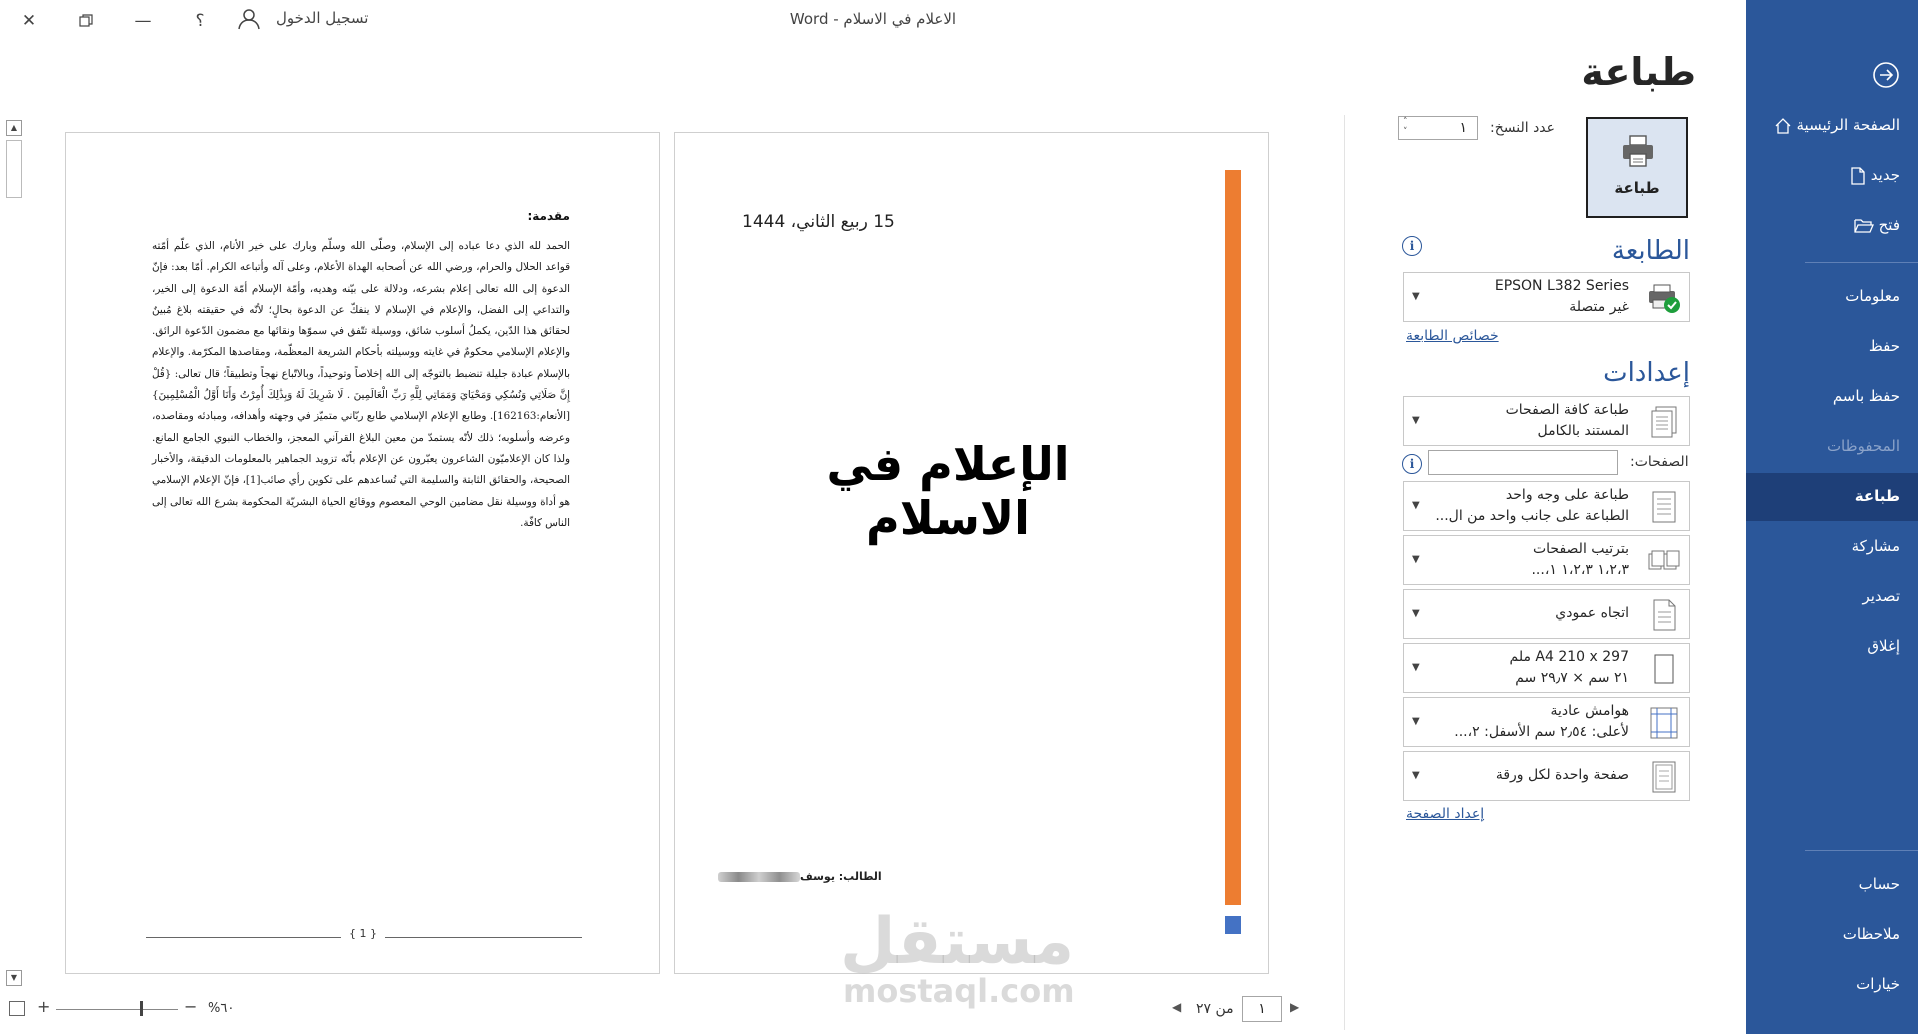  Describe the element at coordinates (1877, 496) in the screenshot. I see `nav-print: طباعة` at that location.